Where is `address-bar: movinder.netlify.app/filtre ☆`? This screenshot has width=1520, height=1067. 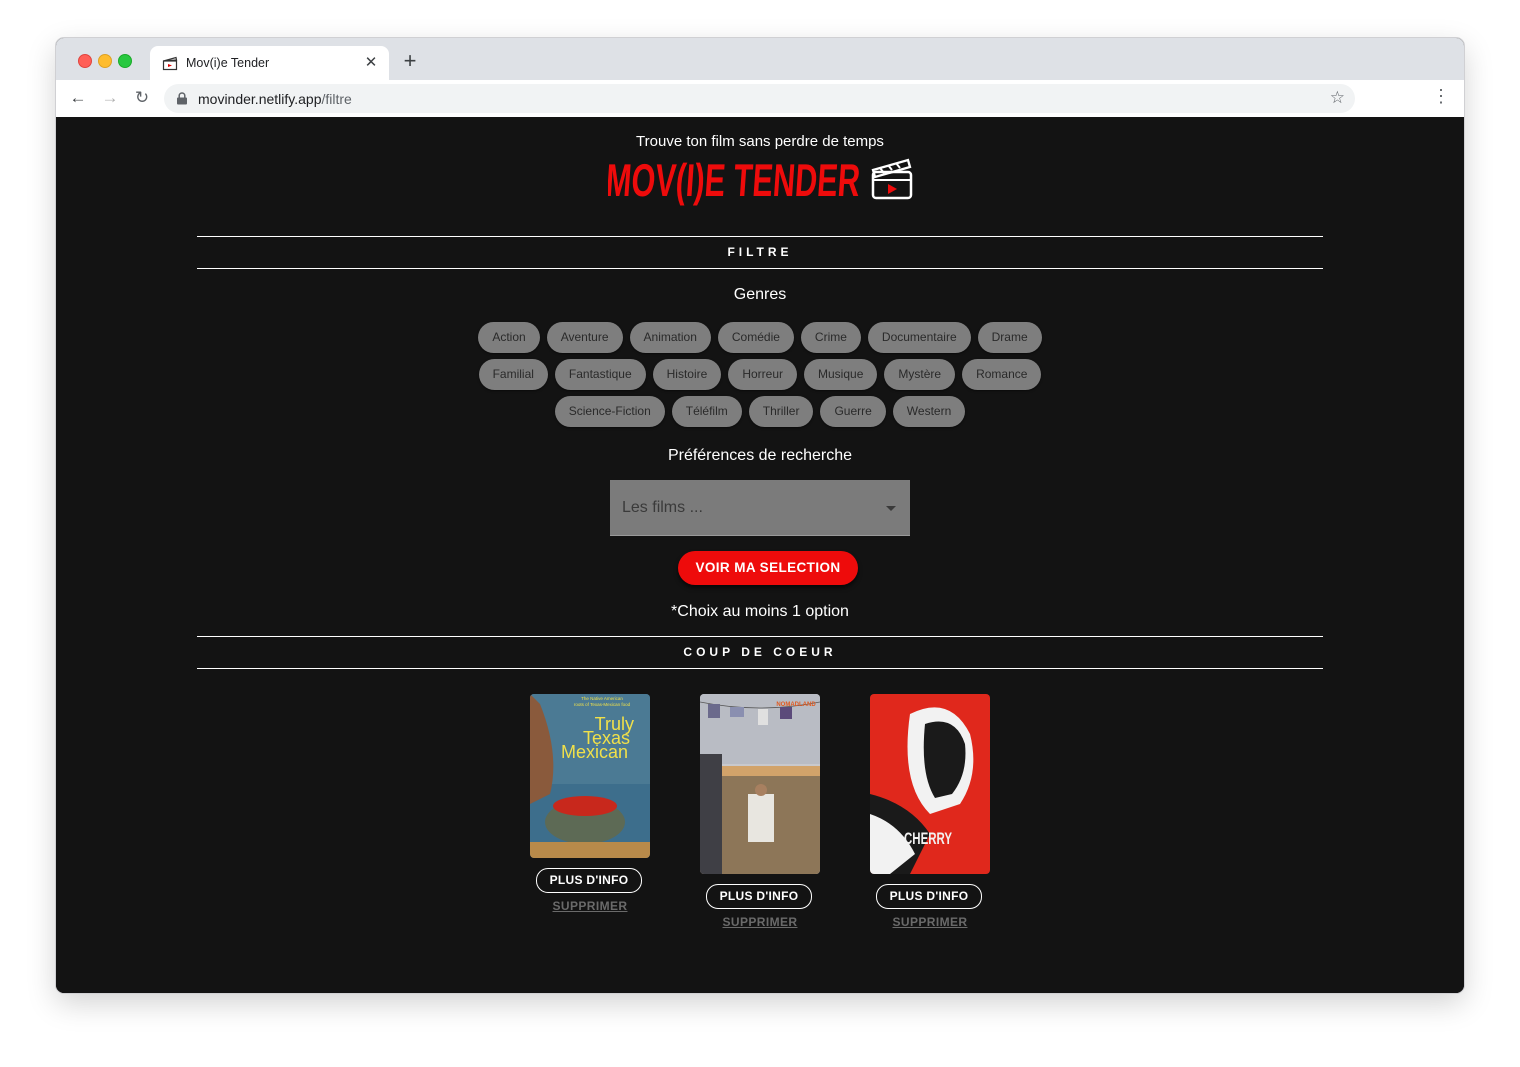
address-bar: movinder.netlify.app/filtre ☆ is located at coordinates (759, 98).